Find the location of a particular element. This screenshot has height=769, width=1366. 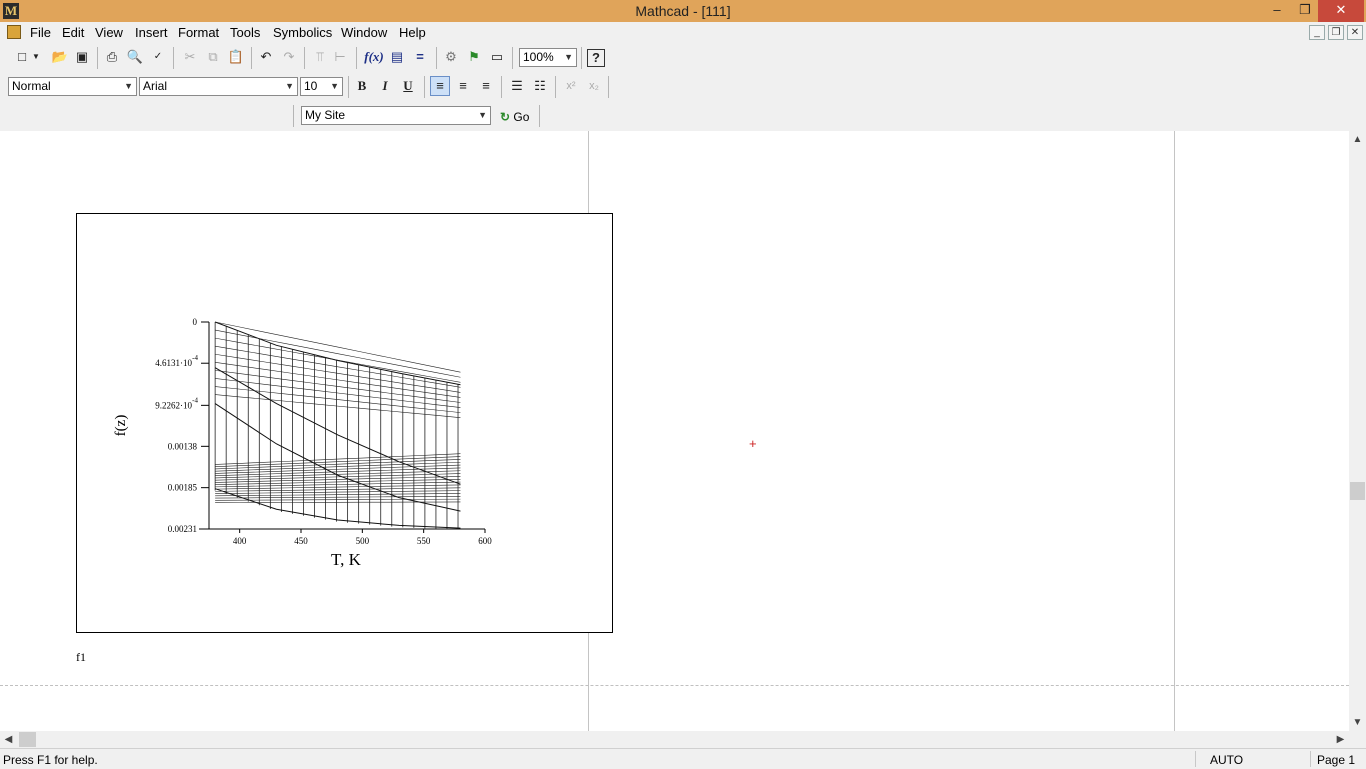

copy-icon: ⧉ is located at coordinates (213, 57).